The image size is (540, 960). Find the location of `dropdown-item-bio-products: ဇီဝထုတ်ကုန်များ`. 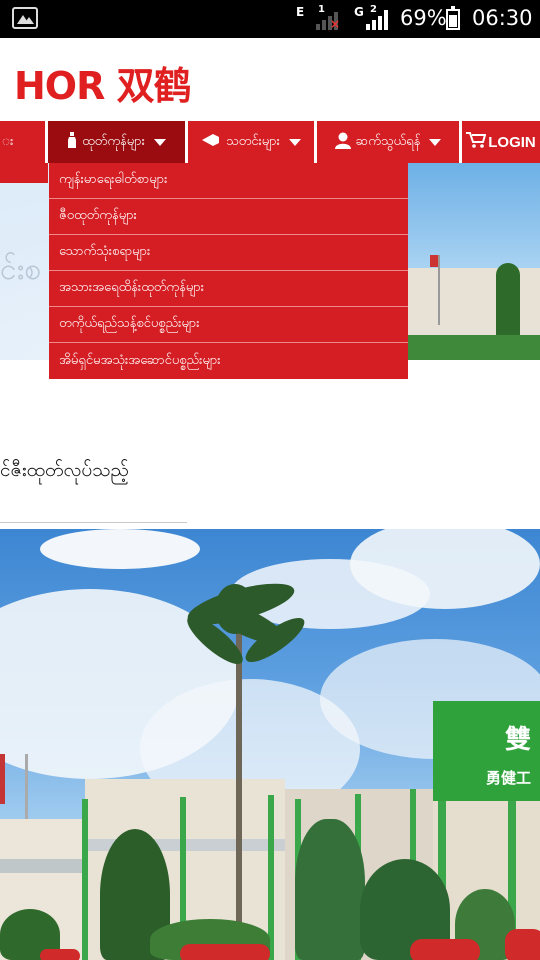

dropdown-item-bio-products: ဇီဝထုတ်ကုန်များ is located at coordinates (228, 217).